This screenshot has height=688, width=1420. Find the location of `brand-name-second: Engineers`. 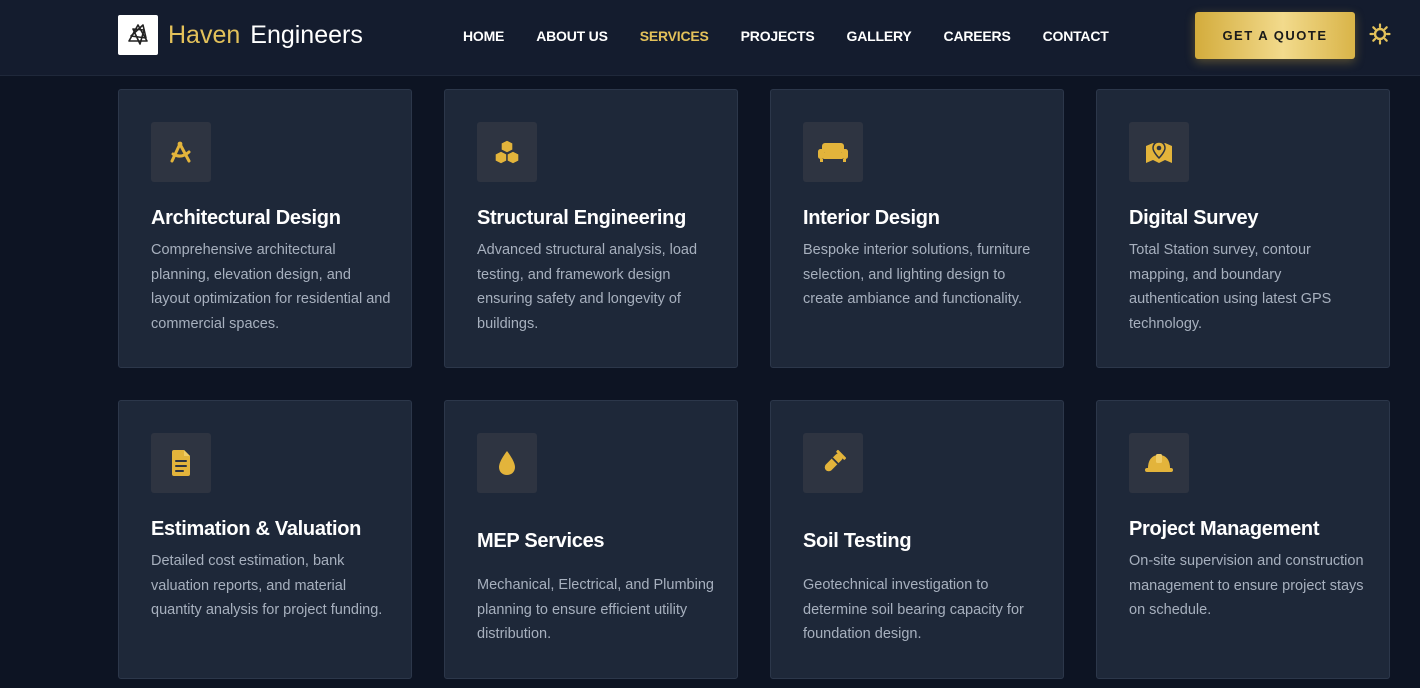

brand-name-second: Engineers is located at coordinates (306, 35).